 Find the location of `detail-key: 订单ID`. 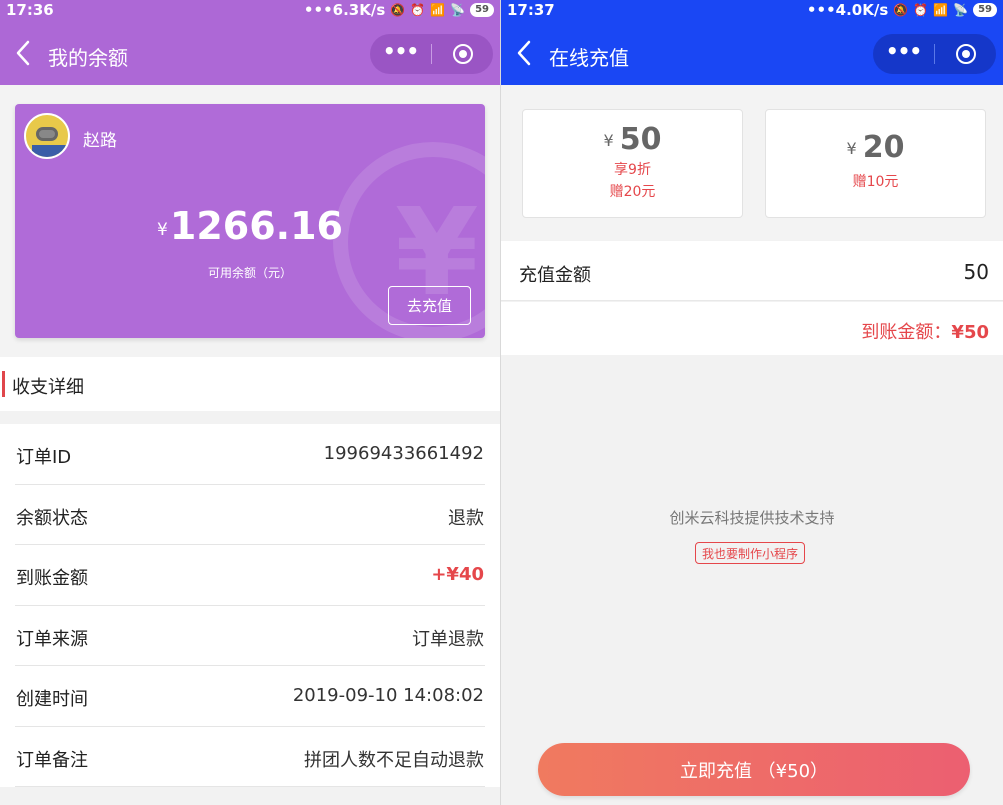

detail-key: 订单ID is located at coordinates (44, 457).